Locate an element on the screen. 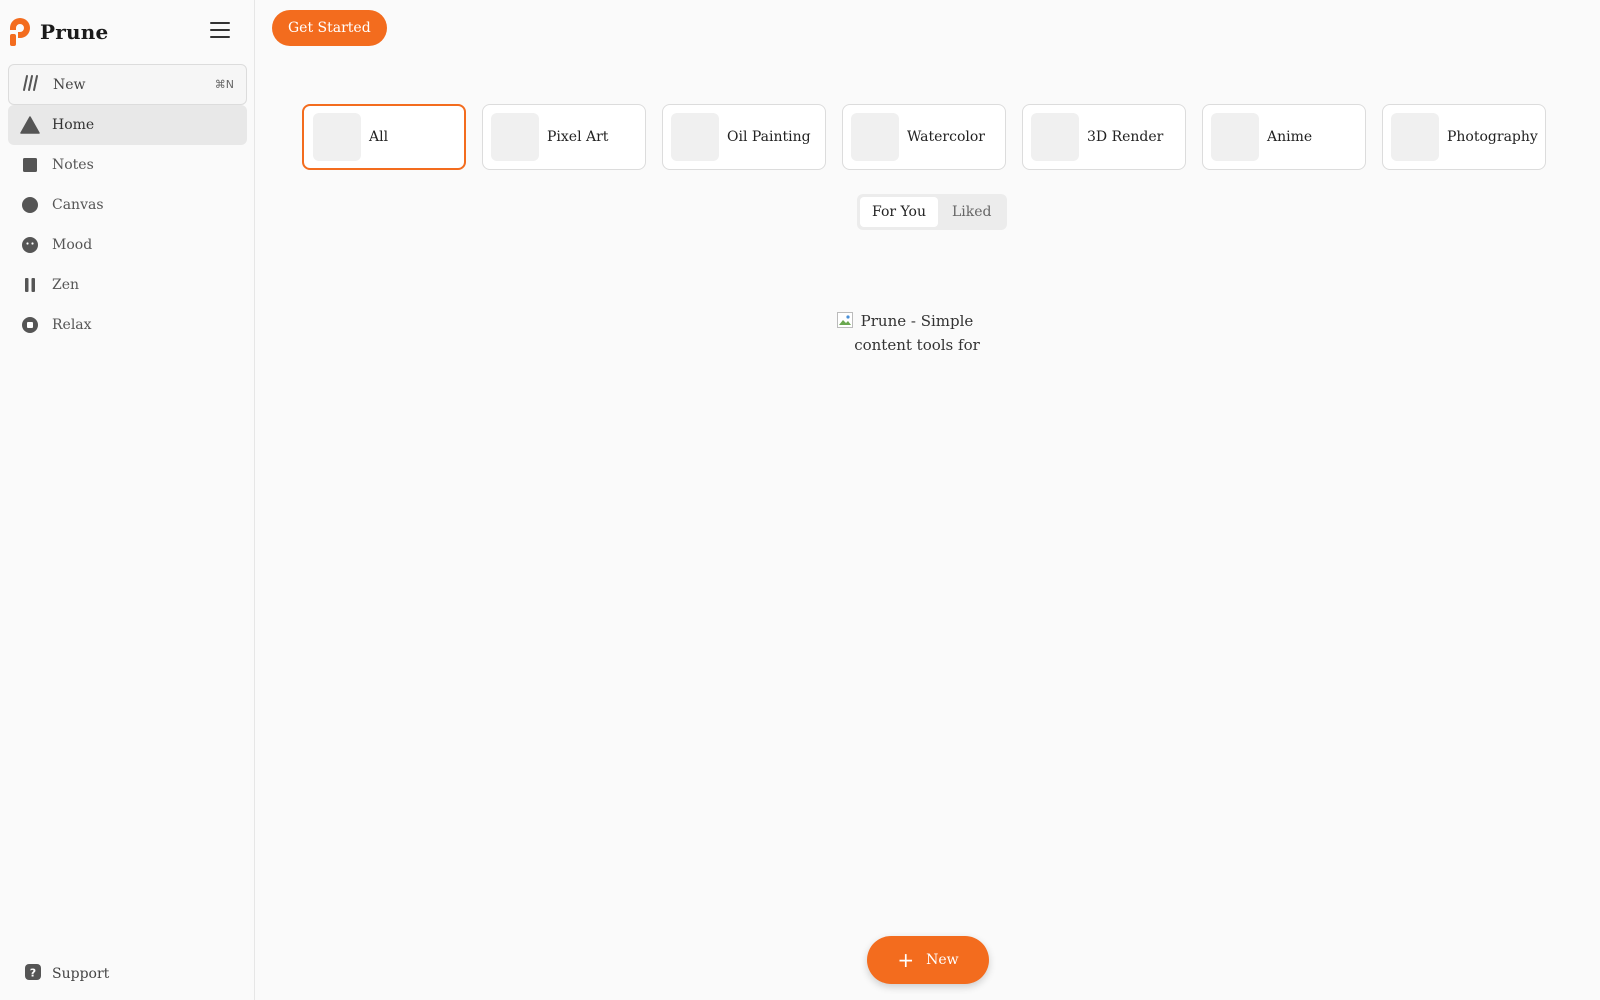 The height and width of the screenshot is (1000, 1600). tab-for-you: For You is located at coordinates (899, 212).